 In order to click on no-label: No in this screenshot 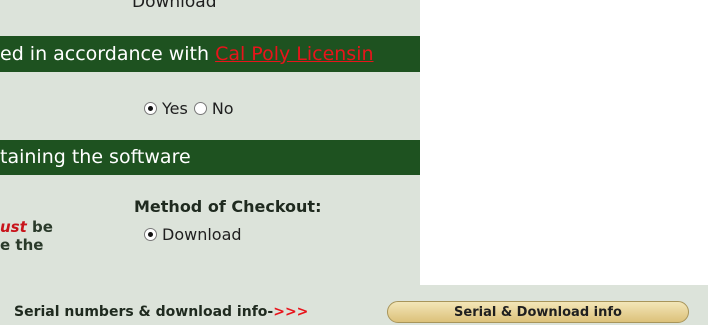, I will do `click(222, 108)`.